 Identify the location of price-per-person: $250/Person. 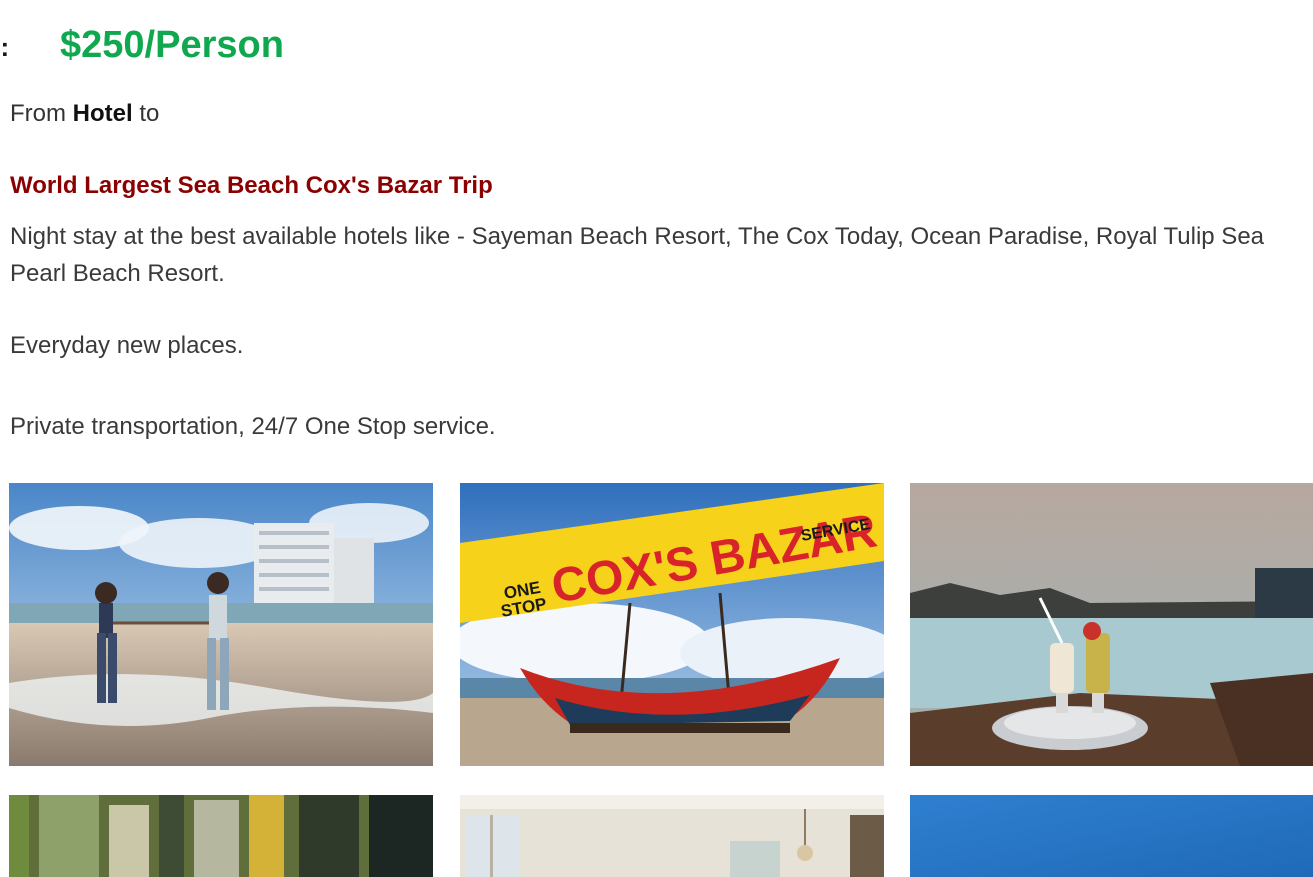
(172, 45).